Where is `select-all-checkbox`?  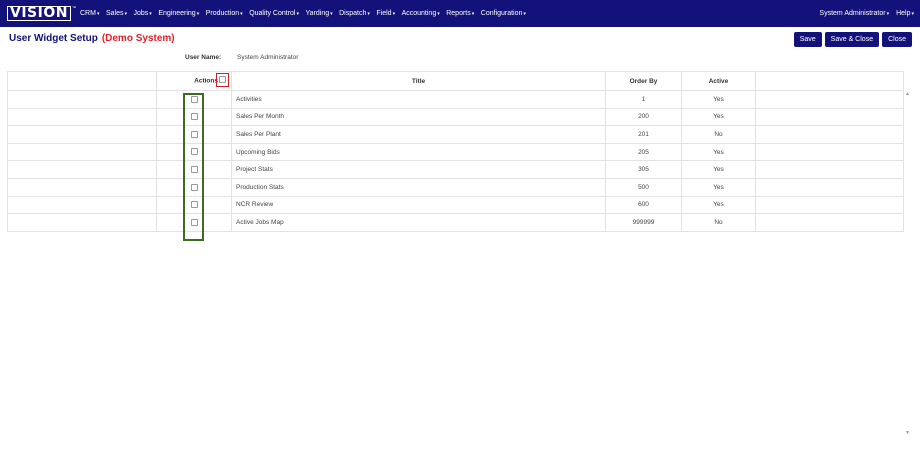 select-all-checkbox is located at coordinates (222, 80).